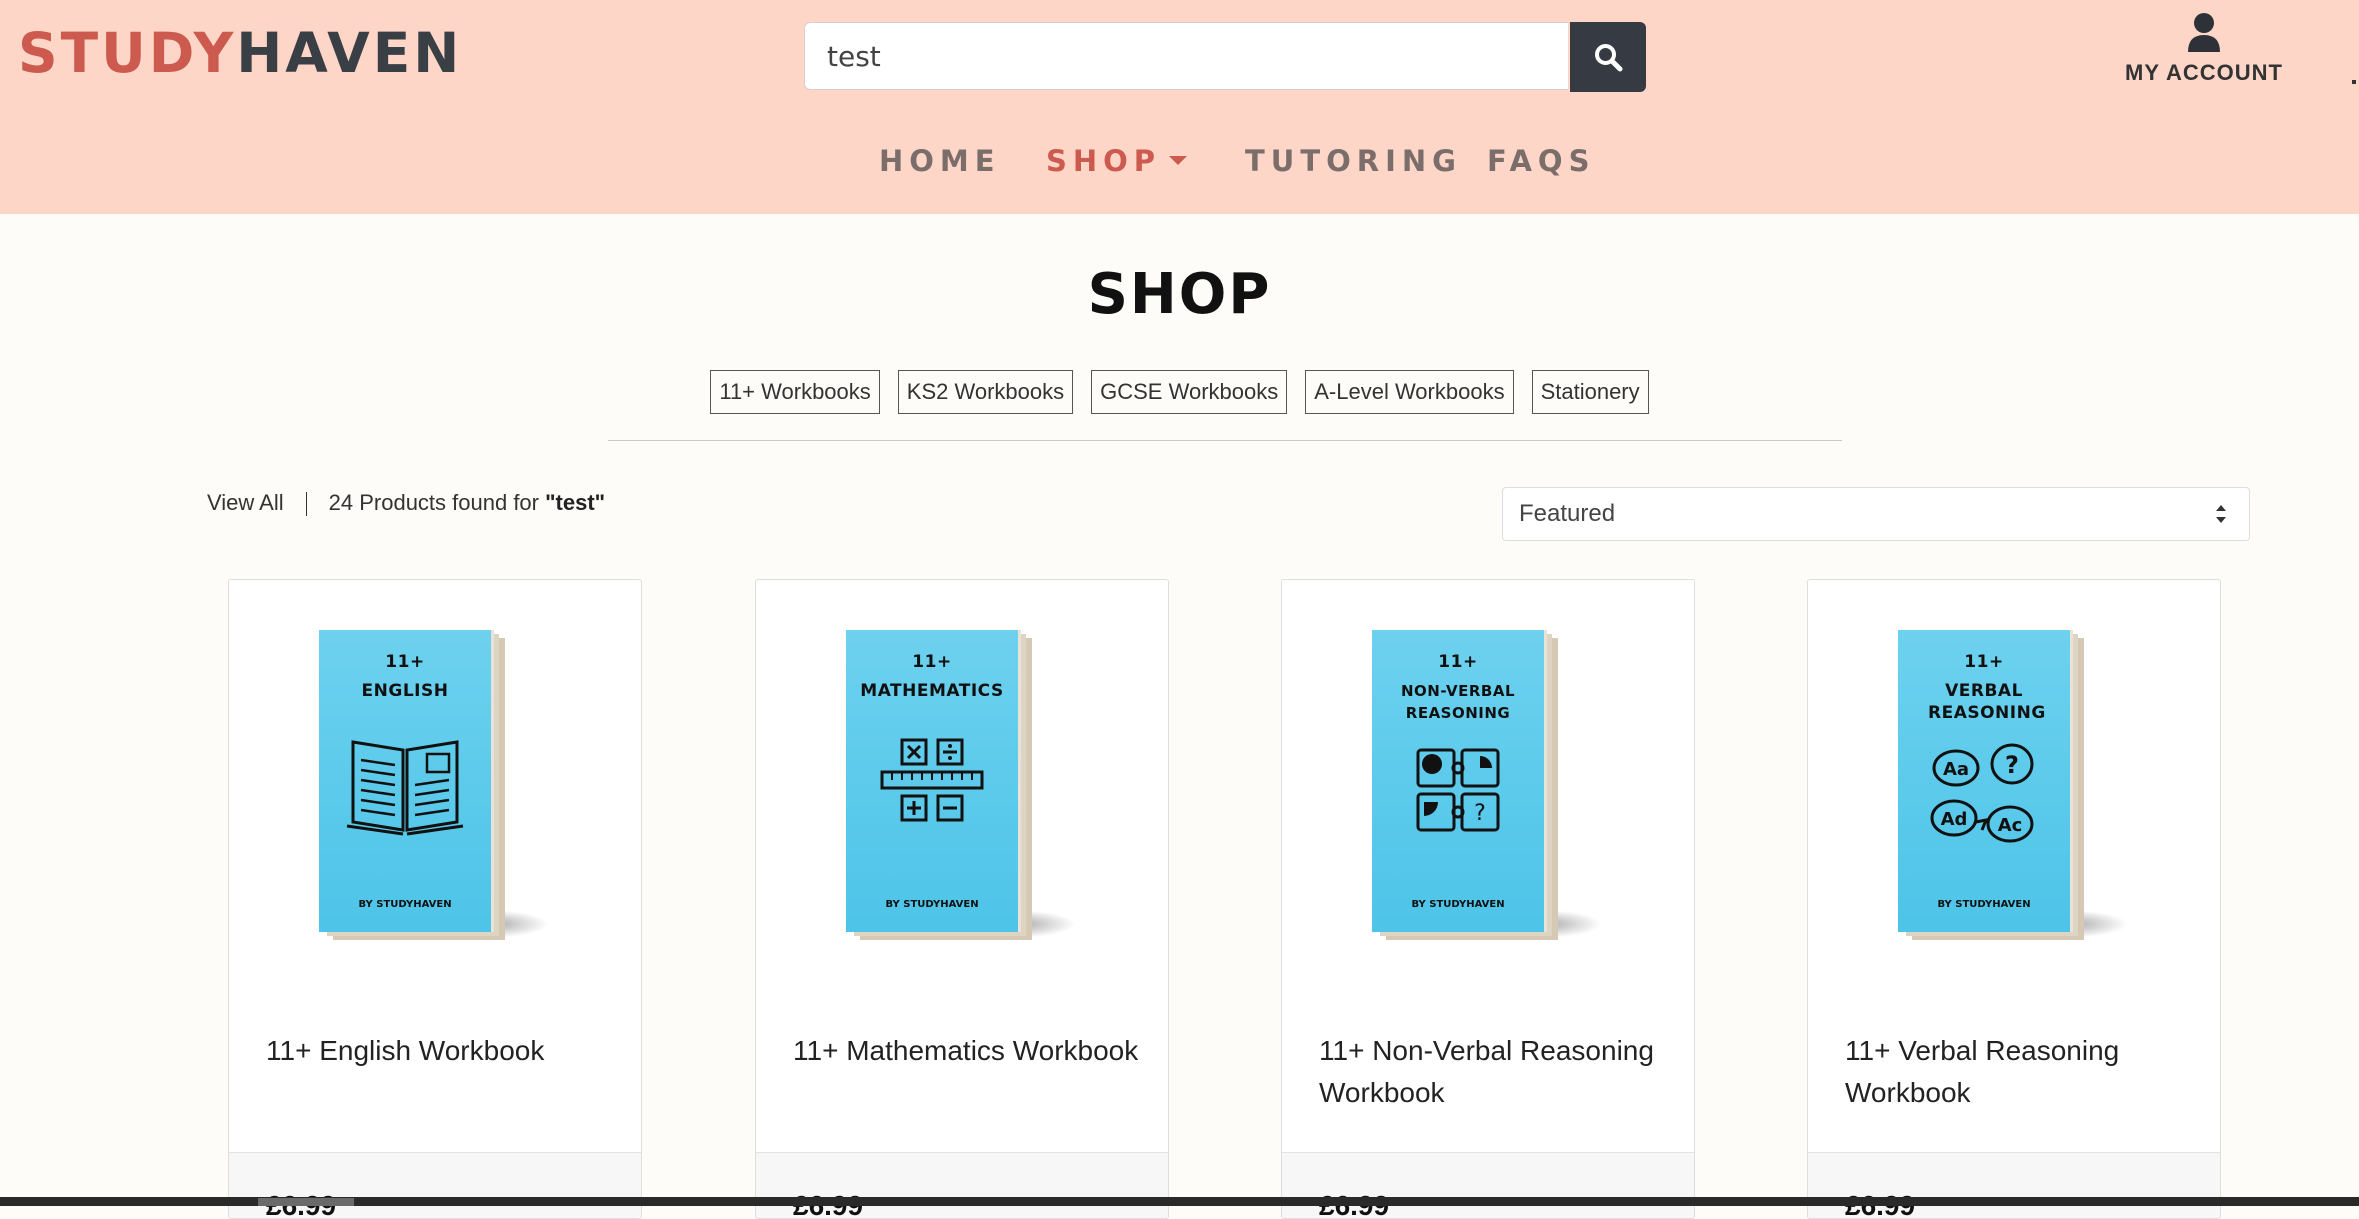 This screenshot has width=2359, height=1219. I want to click on puzzle-pieces-icon: ?, so click(1458, 790).